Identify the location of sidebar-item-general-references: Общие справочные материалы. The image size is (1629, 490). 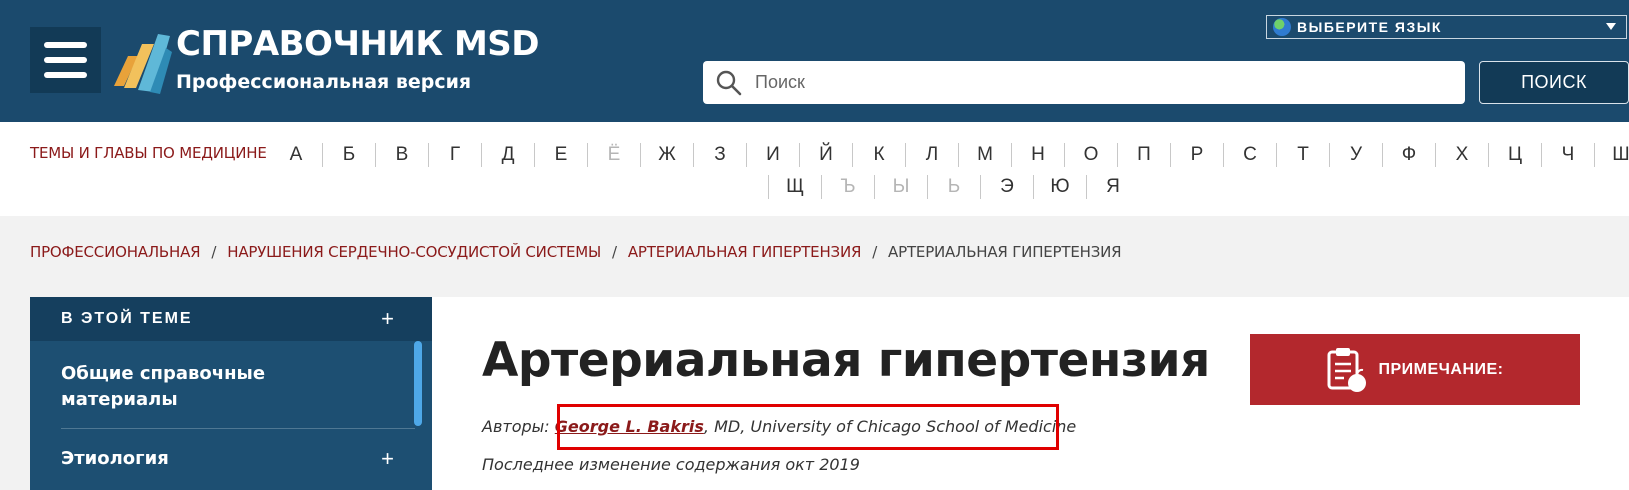
(201, 387).